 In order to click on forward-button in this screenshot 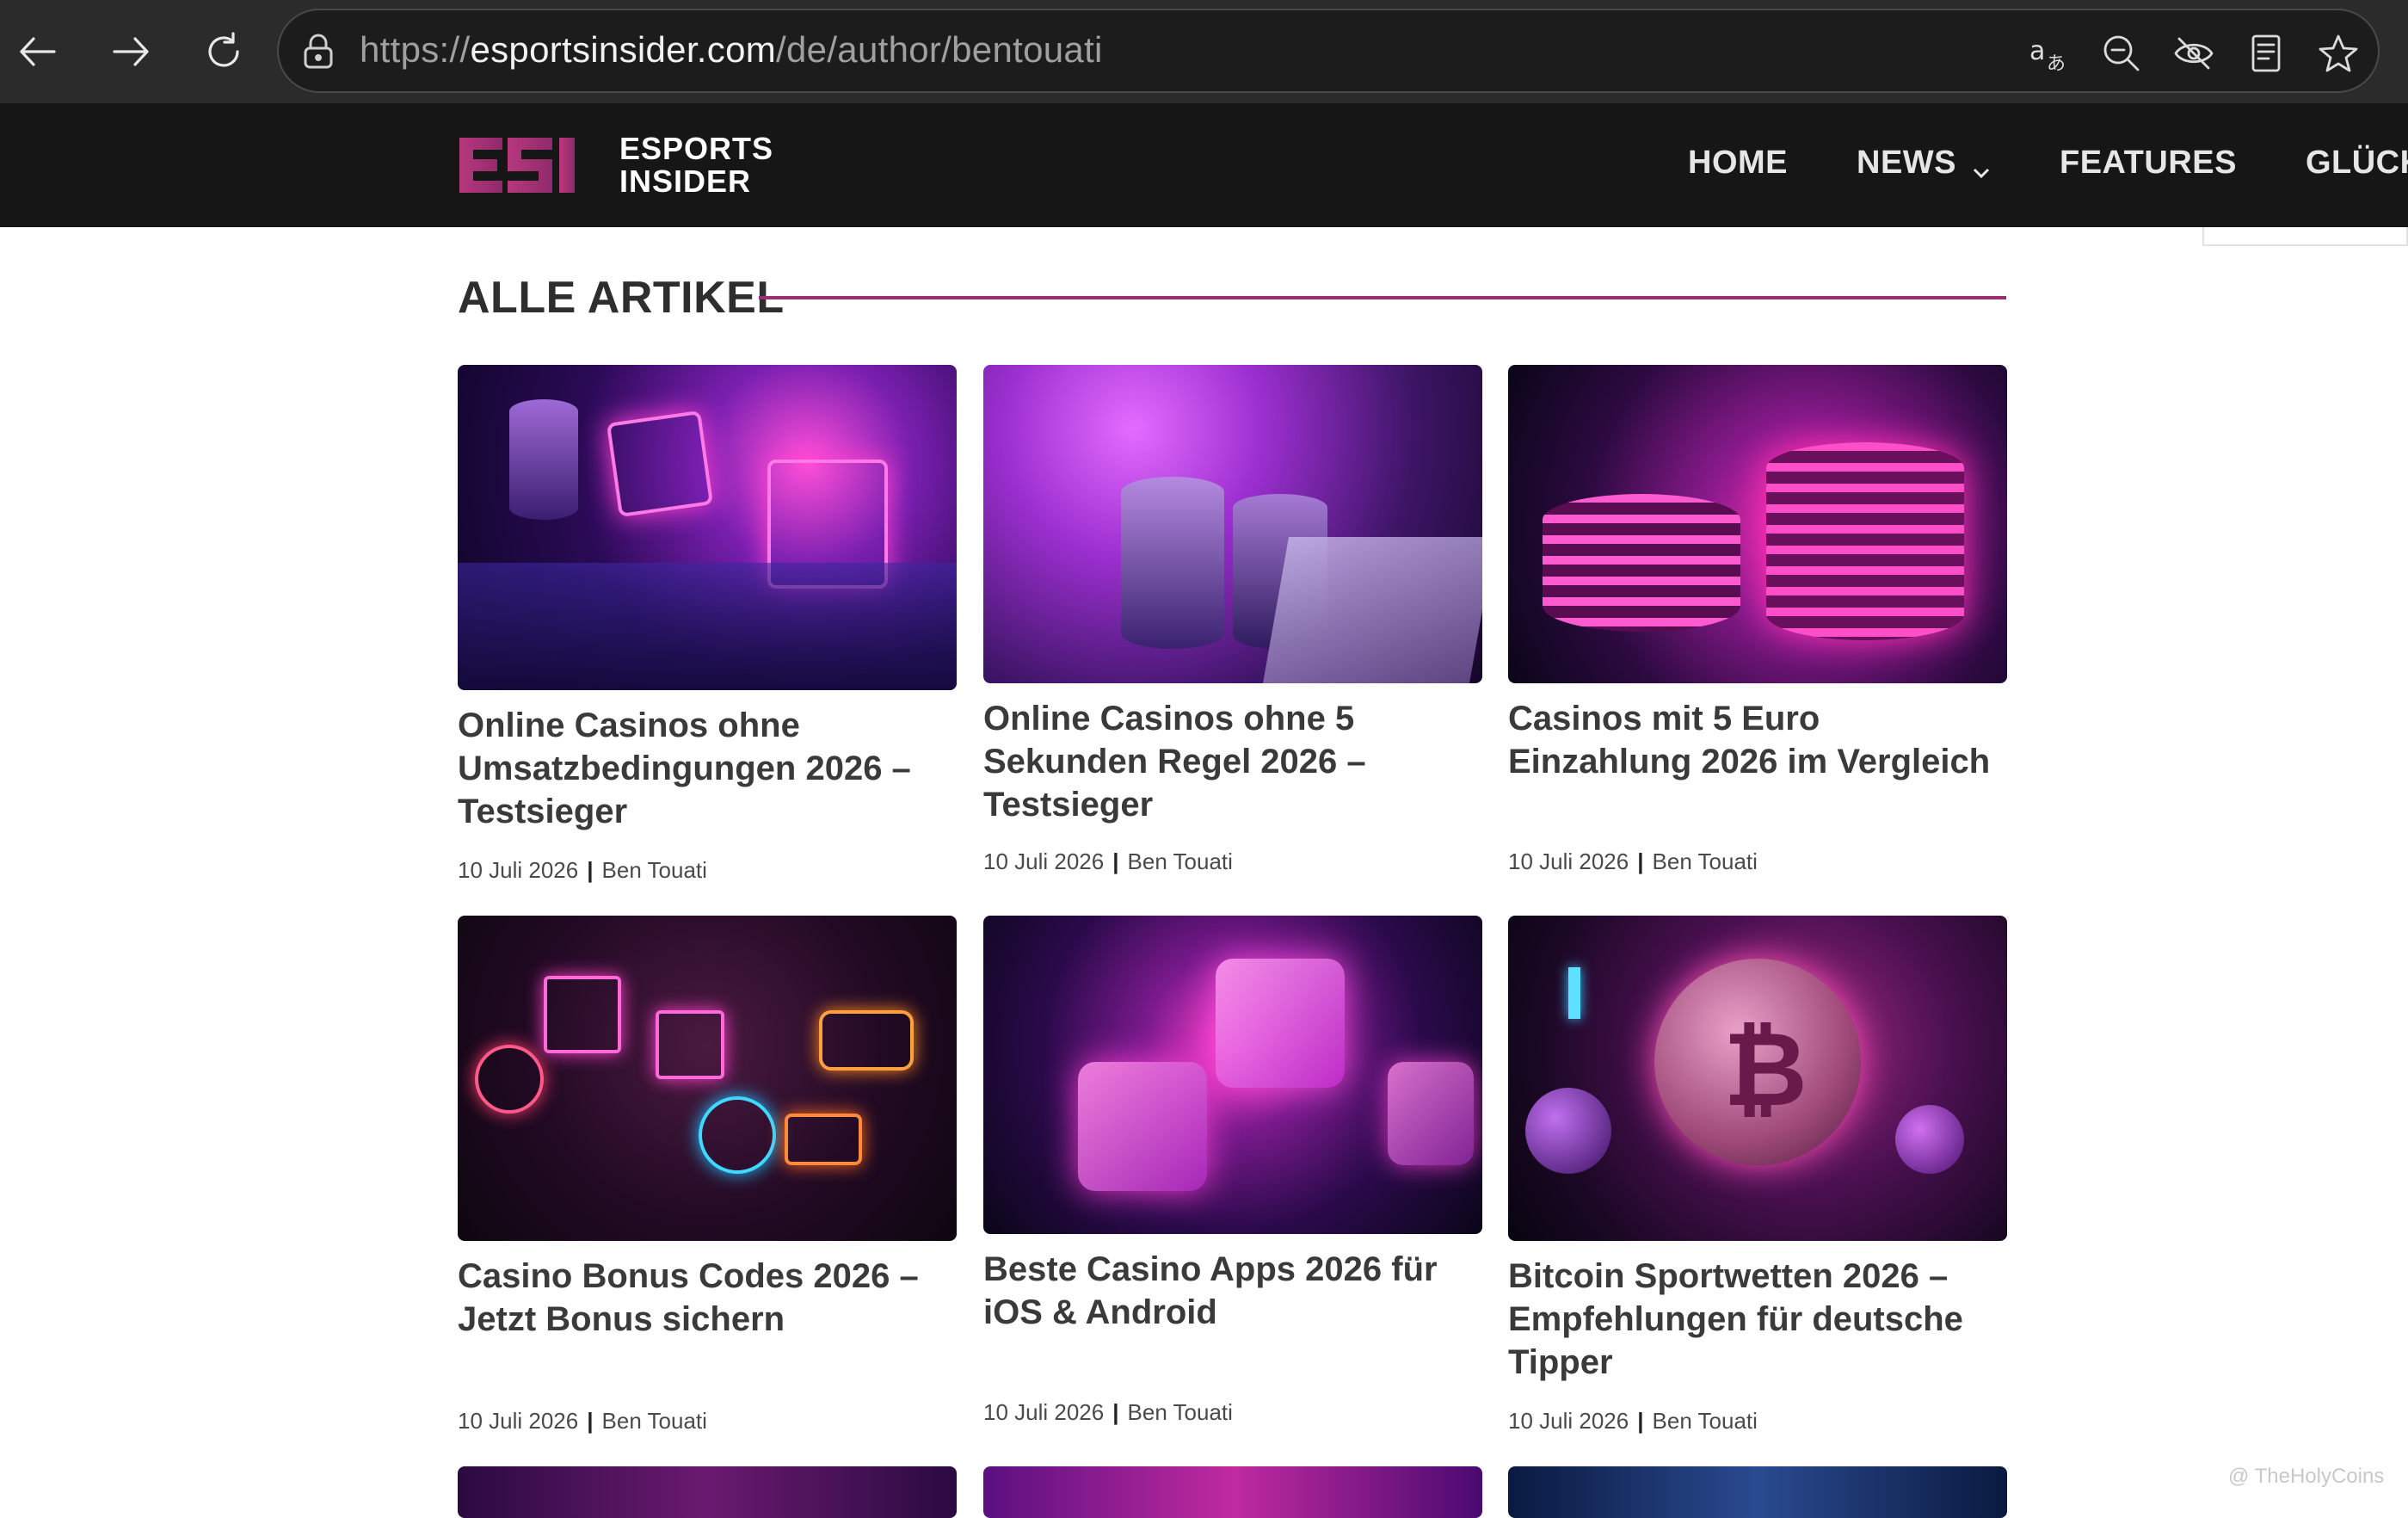, I will do `click(131, 52)`.